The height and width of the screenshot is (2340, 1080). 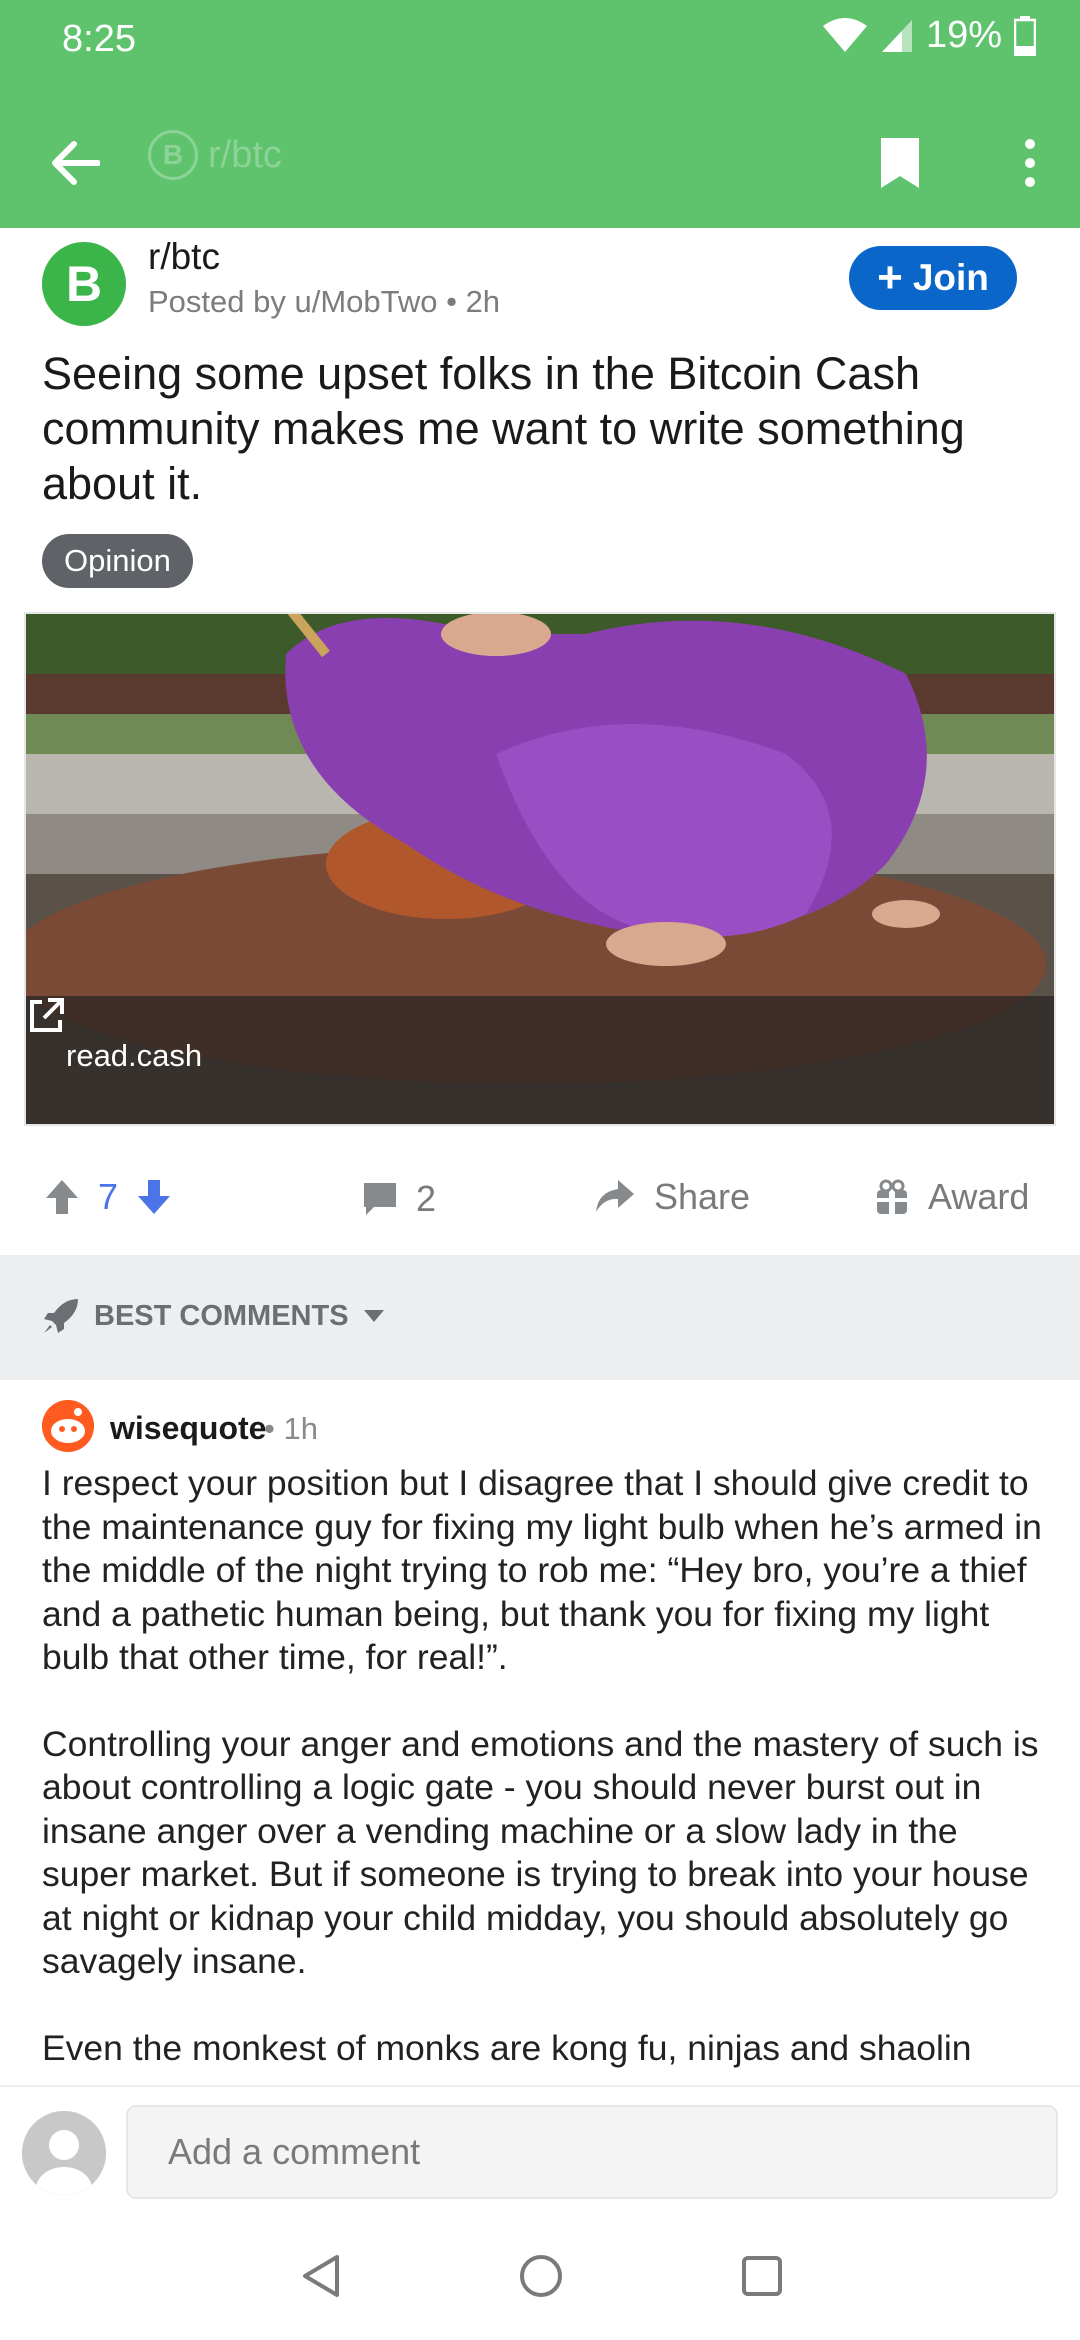 What do you see at coordinates (84, 284) in the screenshot?
I see `subreddit-avatar: B` at bounding box center [84, 284].